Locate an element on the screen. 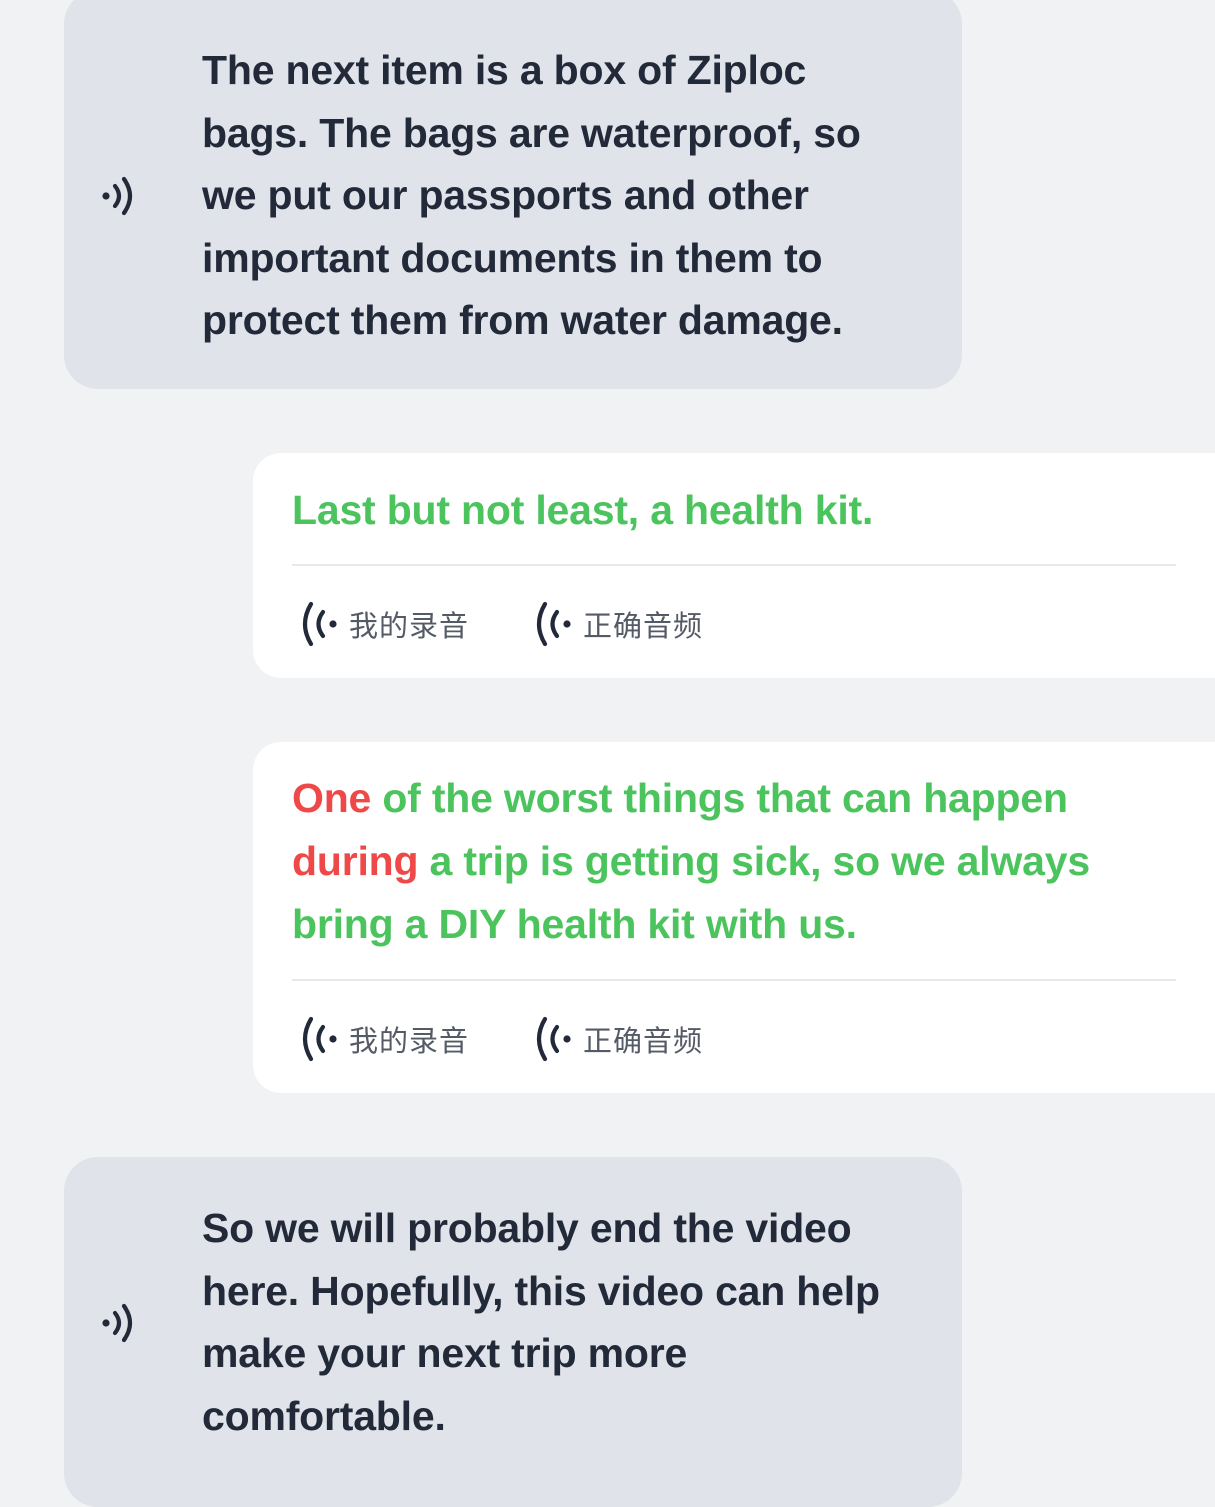 The height and width of the screenshot is (1507, 1215). sentence-segment: Last but not least, a health kit. is located at coordinates (583, 510).